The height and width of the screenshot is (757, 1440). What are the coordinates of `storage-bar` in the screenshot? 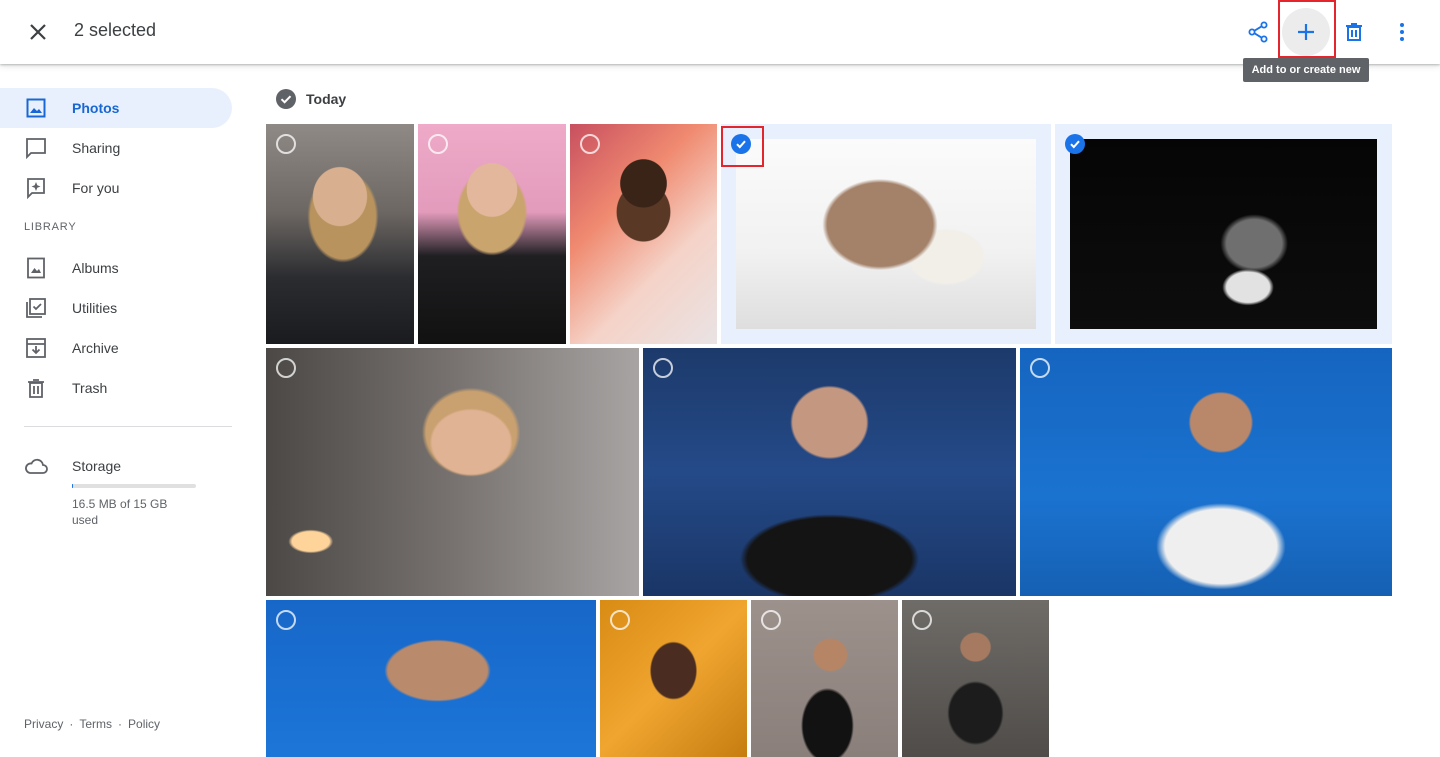 It's located at (134, 486).